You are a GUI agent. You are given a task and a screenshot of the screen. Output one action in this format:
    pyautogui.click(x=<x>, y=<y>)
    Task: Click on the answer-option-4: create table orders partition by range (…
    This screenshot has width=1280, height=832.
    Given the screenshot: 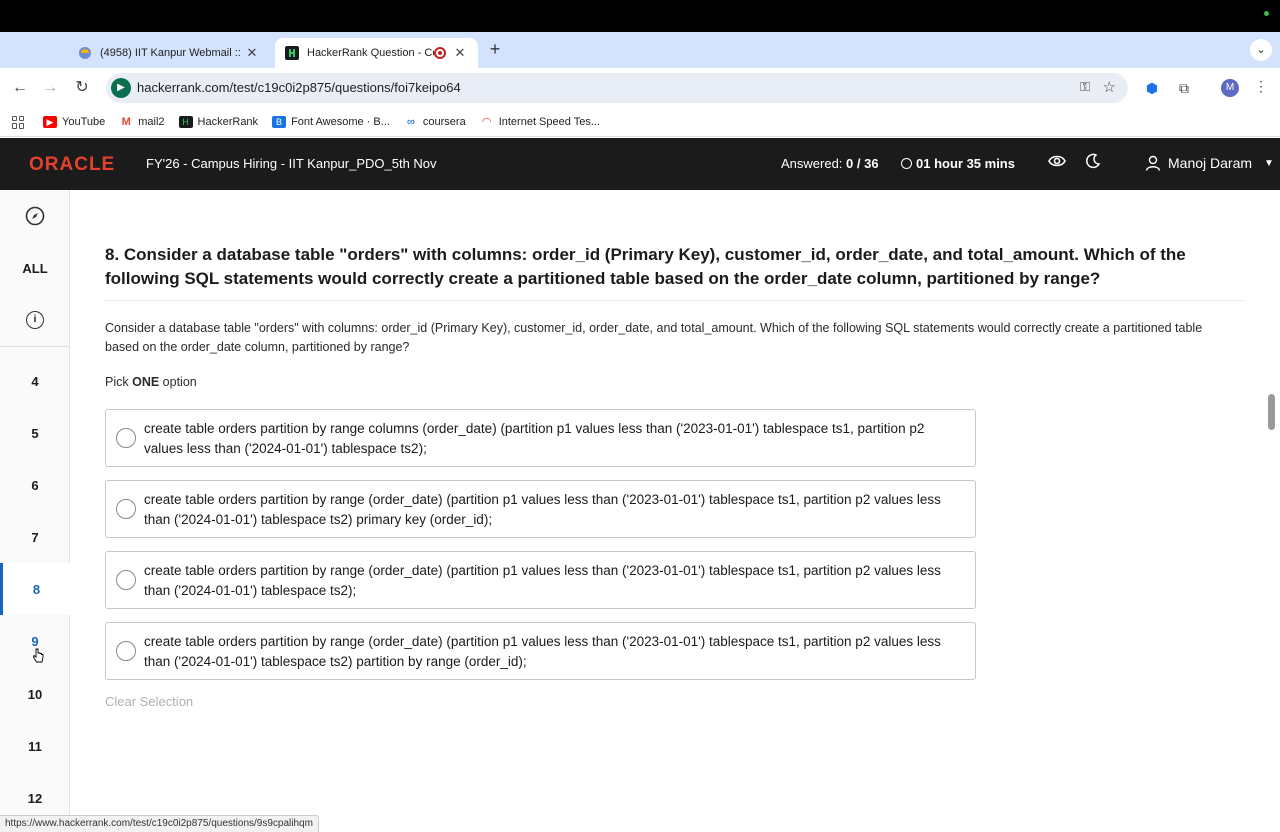 What is the action you would take?
    pyautogui.click(x=540, y=651)
    